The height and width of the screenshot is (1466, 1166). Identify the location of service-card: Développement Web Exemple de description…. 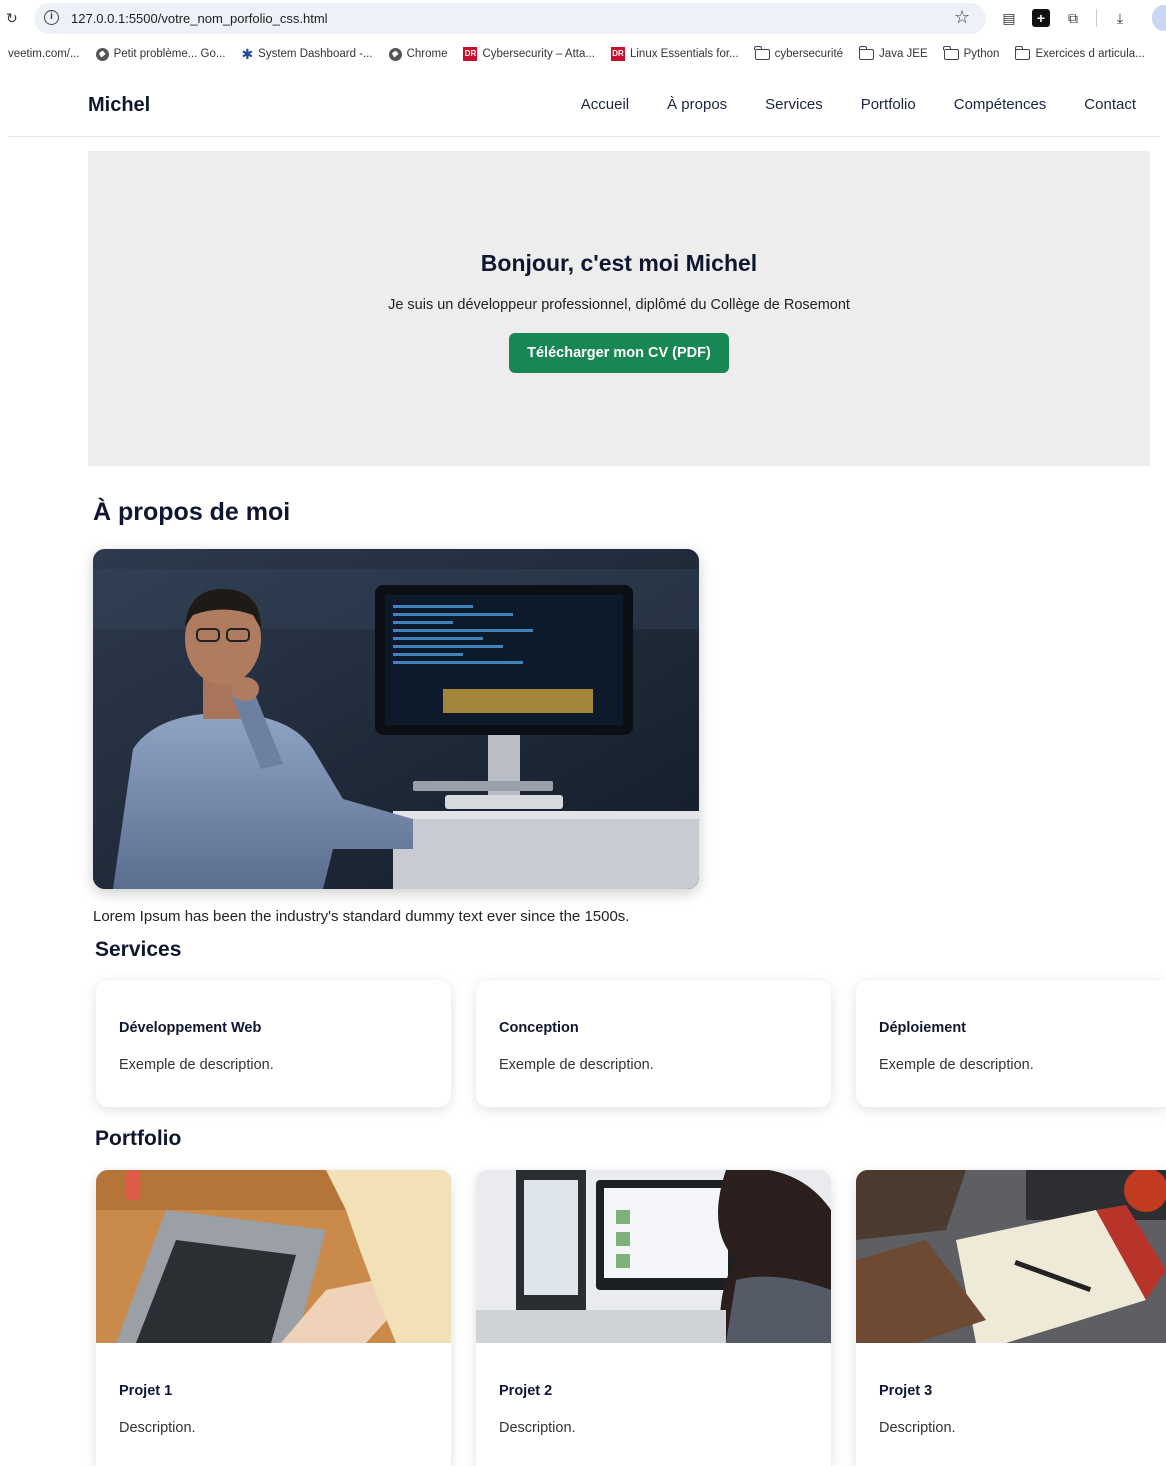
(273, 1043).